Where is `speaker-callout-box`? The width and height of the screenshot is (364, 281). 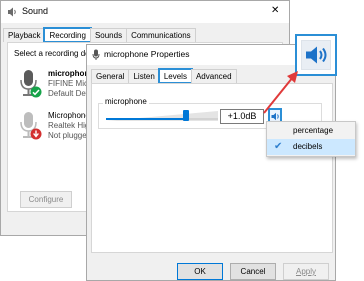 speaker-callout-box is located at coordinates (316, 55).